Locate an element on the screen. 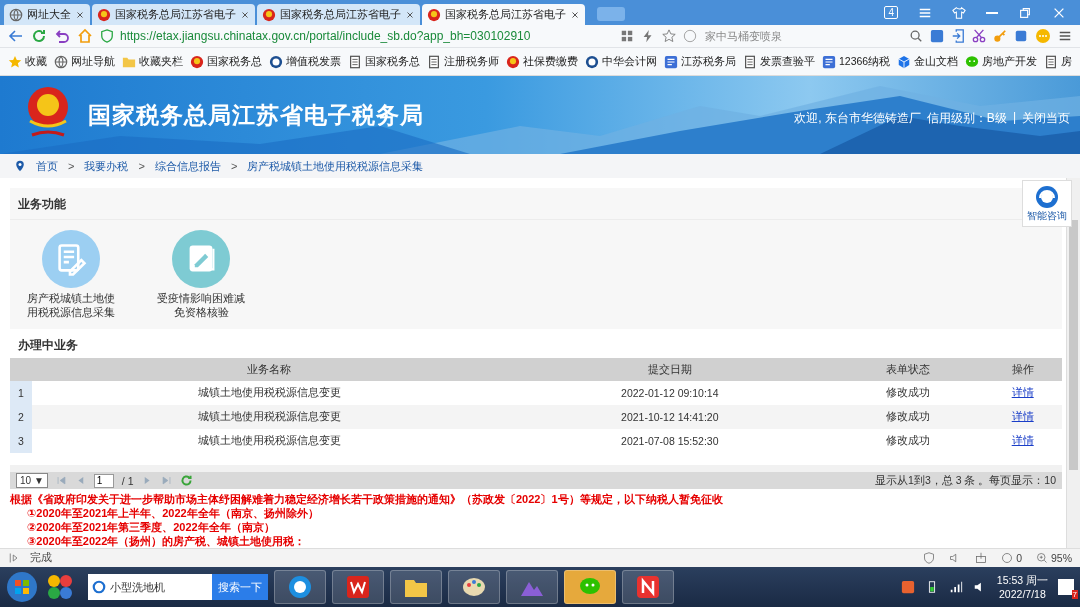 The width and height of the screenshot is (1080, 607). search-button: 搜索一下 is located at coordinates (240, 587).